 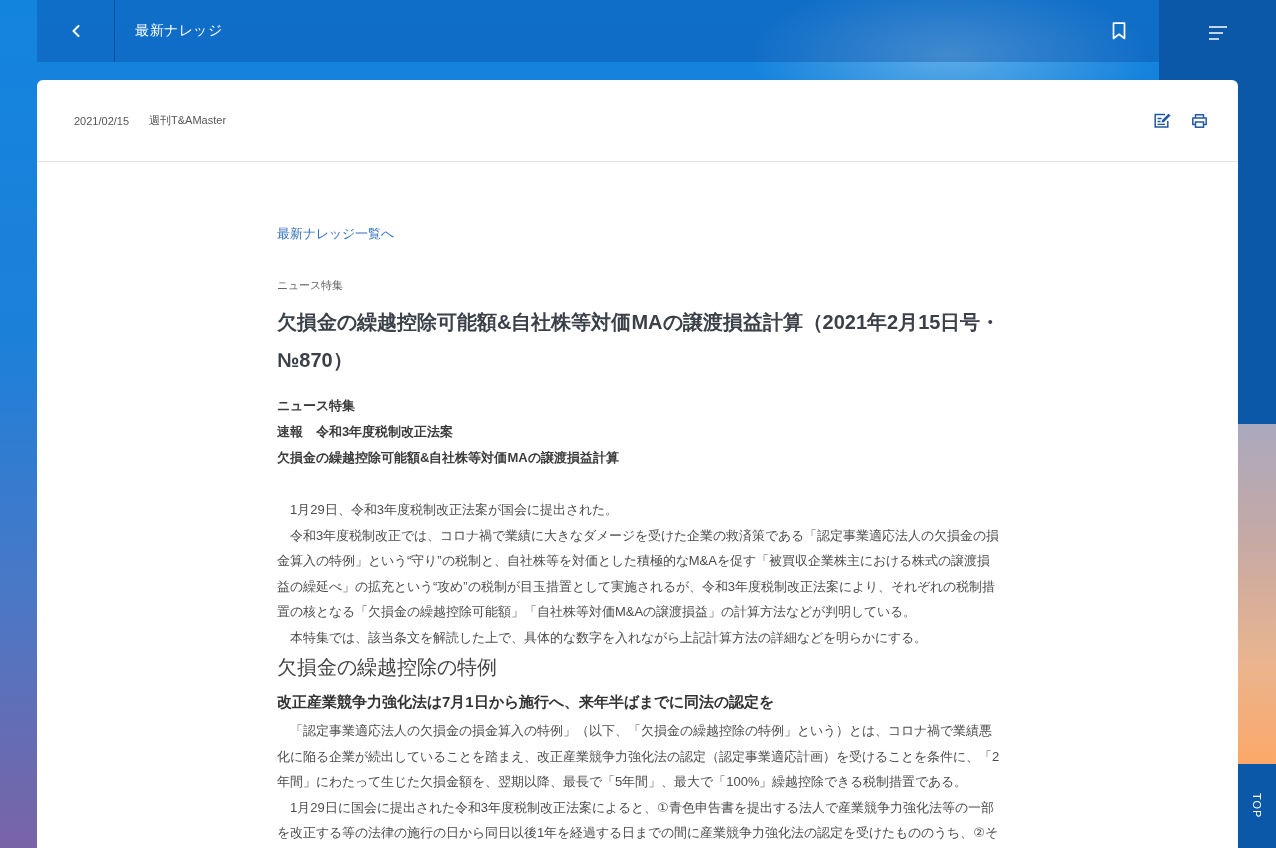 What do you see at coordinates (639, 573) in the screenshot?
I see `body-paragraph: 令和3年度税制改正では、コロナ禍で業績に大きなダメージを受けた企業の救済策である「認定事業適応法人の欠損金の損金算入の特例」という“守り”の税制と、自社株等を対価とした積極的なM&Aを促す「被買収企業株主における株式の譲渡損益の繰延べ」の拡充という“攻め”の税制が目玉措置として実施されるが、令和3年度税制改正法案により、それぞれの税制措置の核となる「欠損金の繰越控除可能額」「自社株等対価M&Aの譲渡損益」の計算方法などが判明している。` at bounding box center [639, 573].